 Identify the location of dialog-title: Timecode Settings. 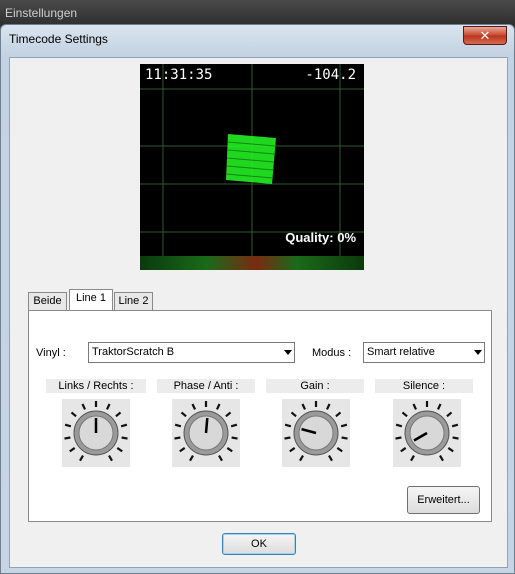
(58, 39).